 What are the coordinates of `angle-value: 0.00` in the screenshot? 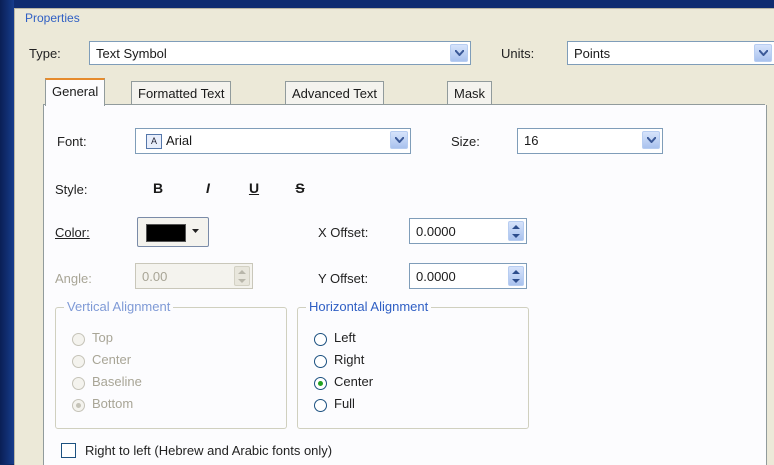 It's located at (155, 276).